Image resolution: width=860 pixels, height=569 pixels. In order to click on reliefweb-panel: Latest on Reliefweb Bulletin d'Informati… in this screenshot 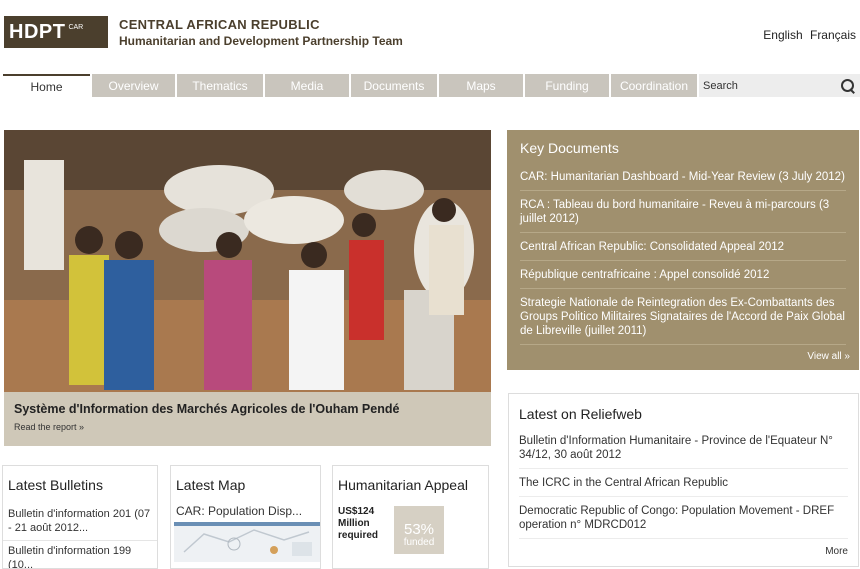, I will do `click(683, 480)`.